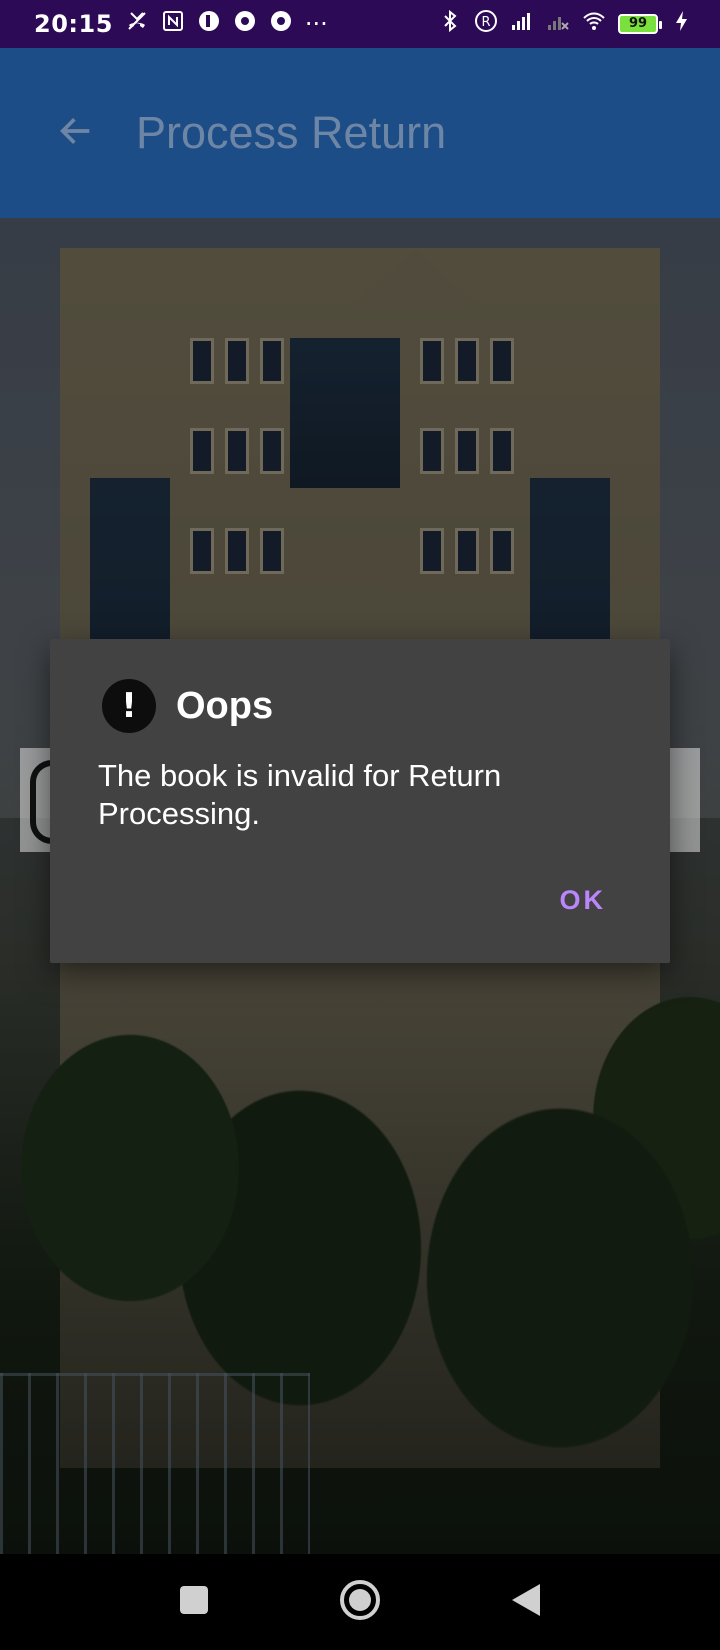 This screenshot has height=1650, width=720. I want to click on svg-text: R, so click(485, 22).